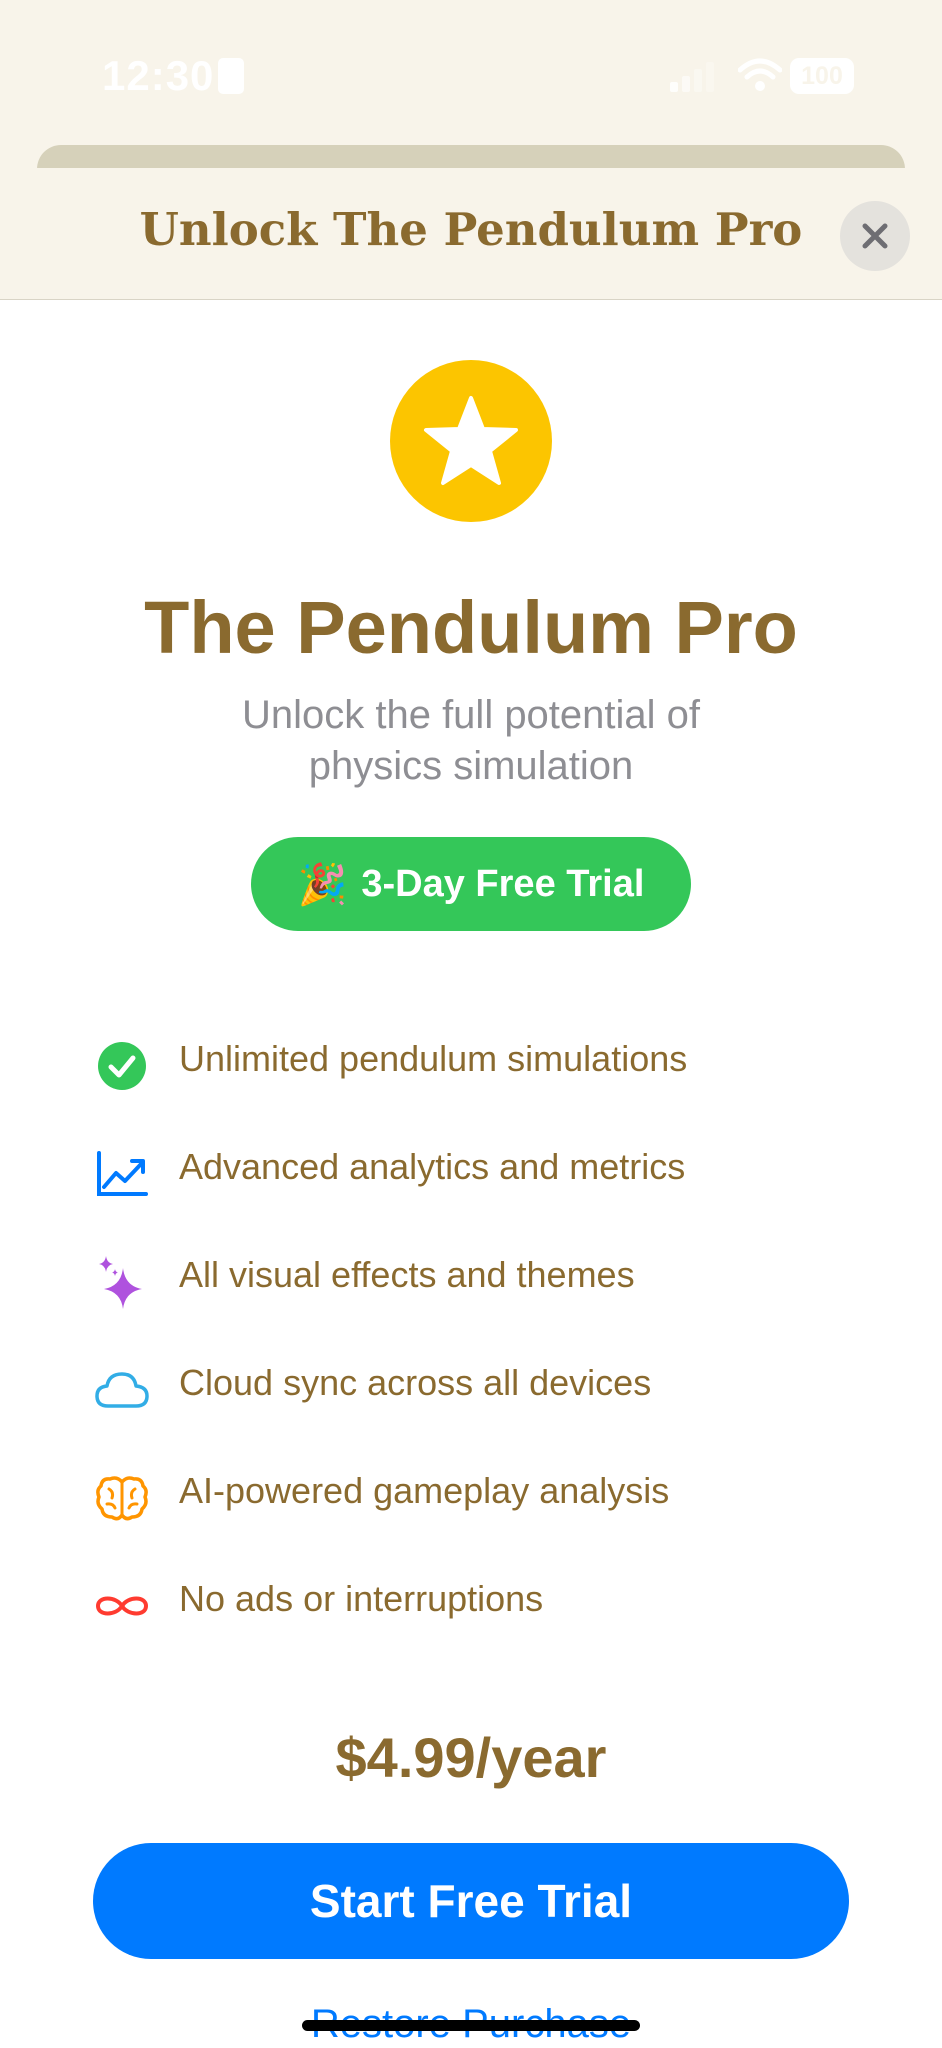 The width and height of the screenshot is (942, 2048). What do you see at coordinates (471, 229) in the screenshot?
I see `sheet-title: Unlock The Pendulum Pro` at bounding box center [471, 229].